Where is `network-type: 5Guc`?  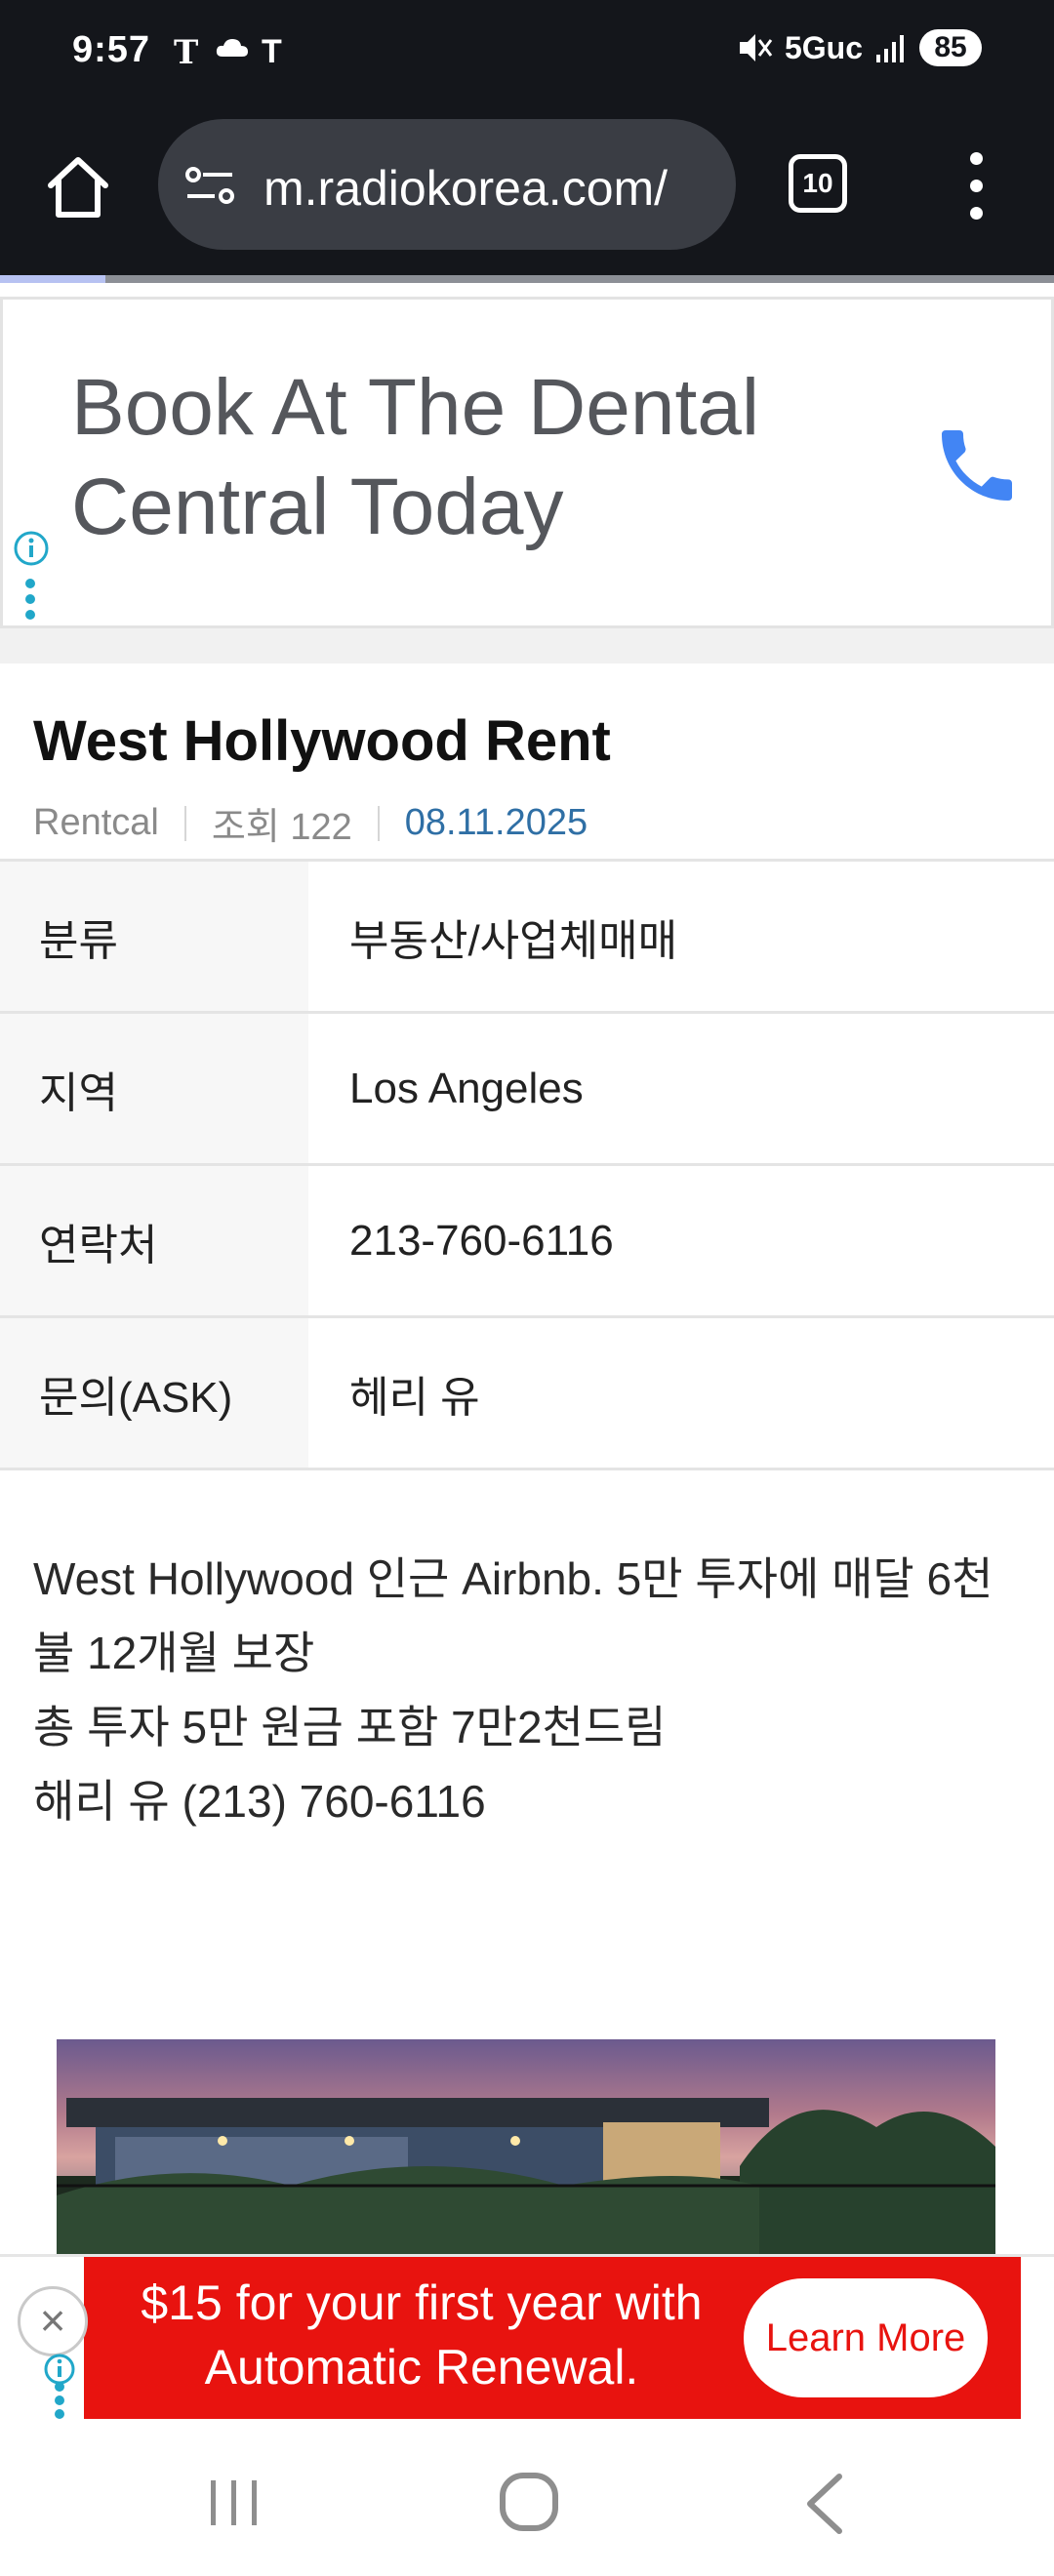
network-type: 5Guc is located at coordinates (823, 47).